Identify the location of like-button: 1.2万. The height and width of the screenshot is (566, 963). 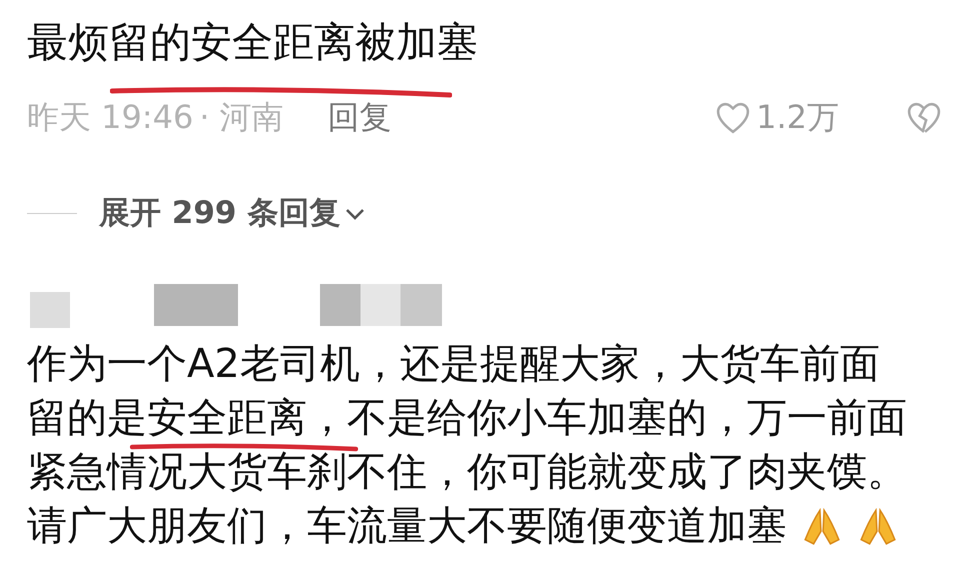
(777, 118).